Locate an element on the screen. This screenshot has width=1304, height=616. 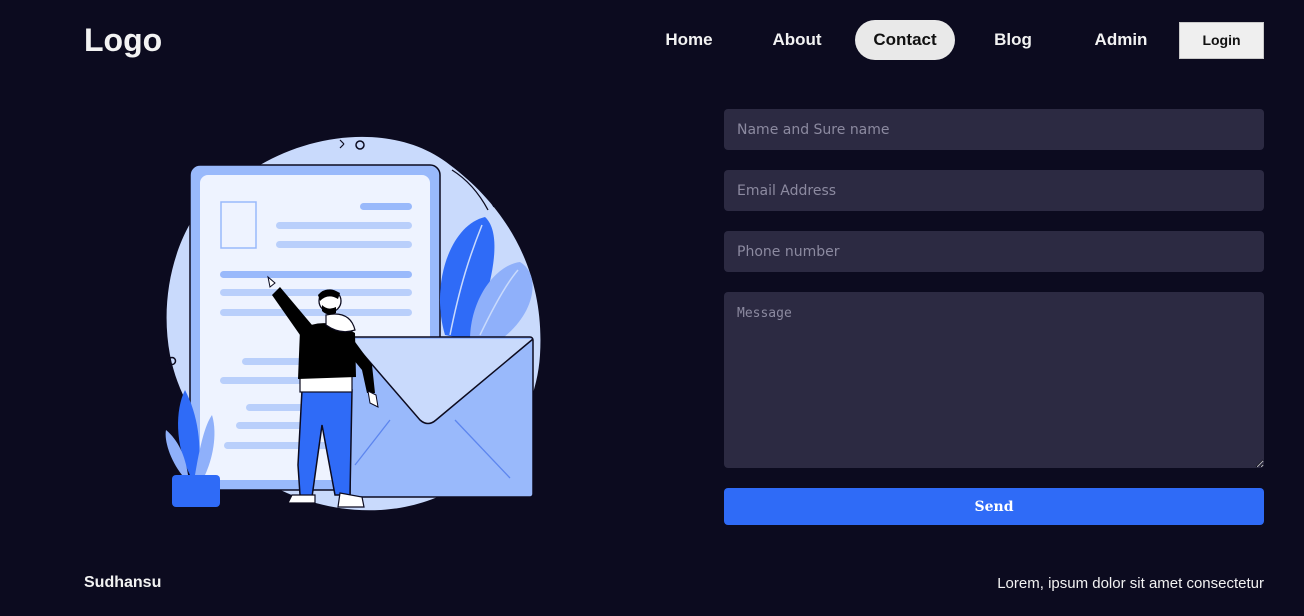
main-nav: Home About Contact Blog Admin is located at coordinates (652, 40).